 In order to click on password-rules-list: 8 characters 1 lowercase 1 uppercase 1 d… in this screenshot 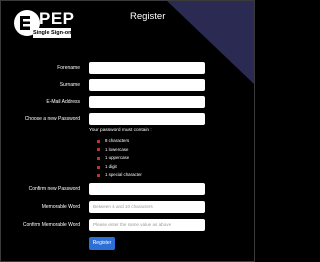, I will do `click(119, 158)`.